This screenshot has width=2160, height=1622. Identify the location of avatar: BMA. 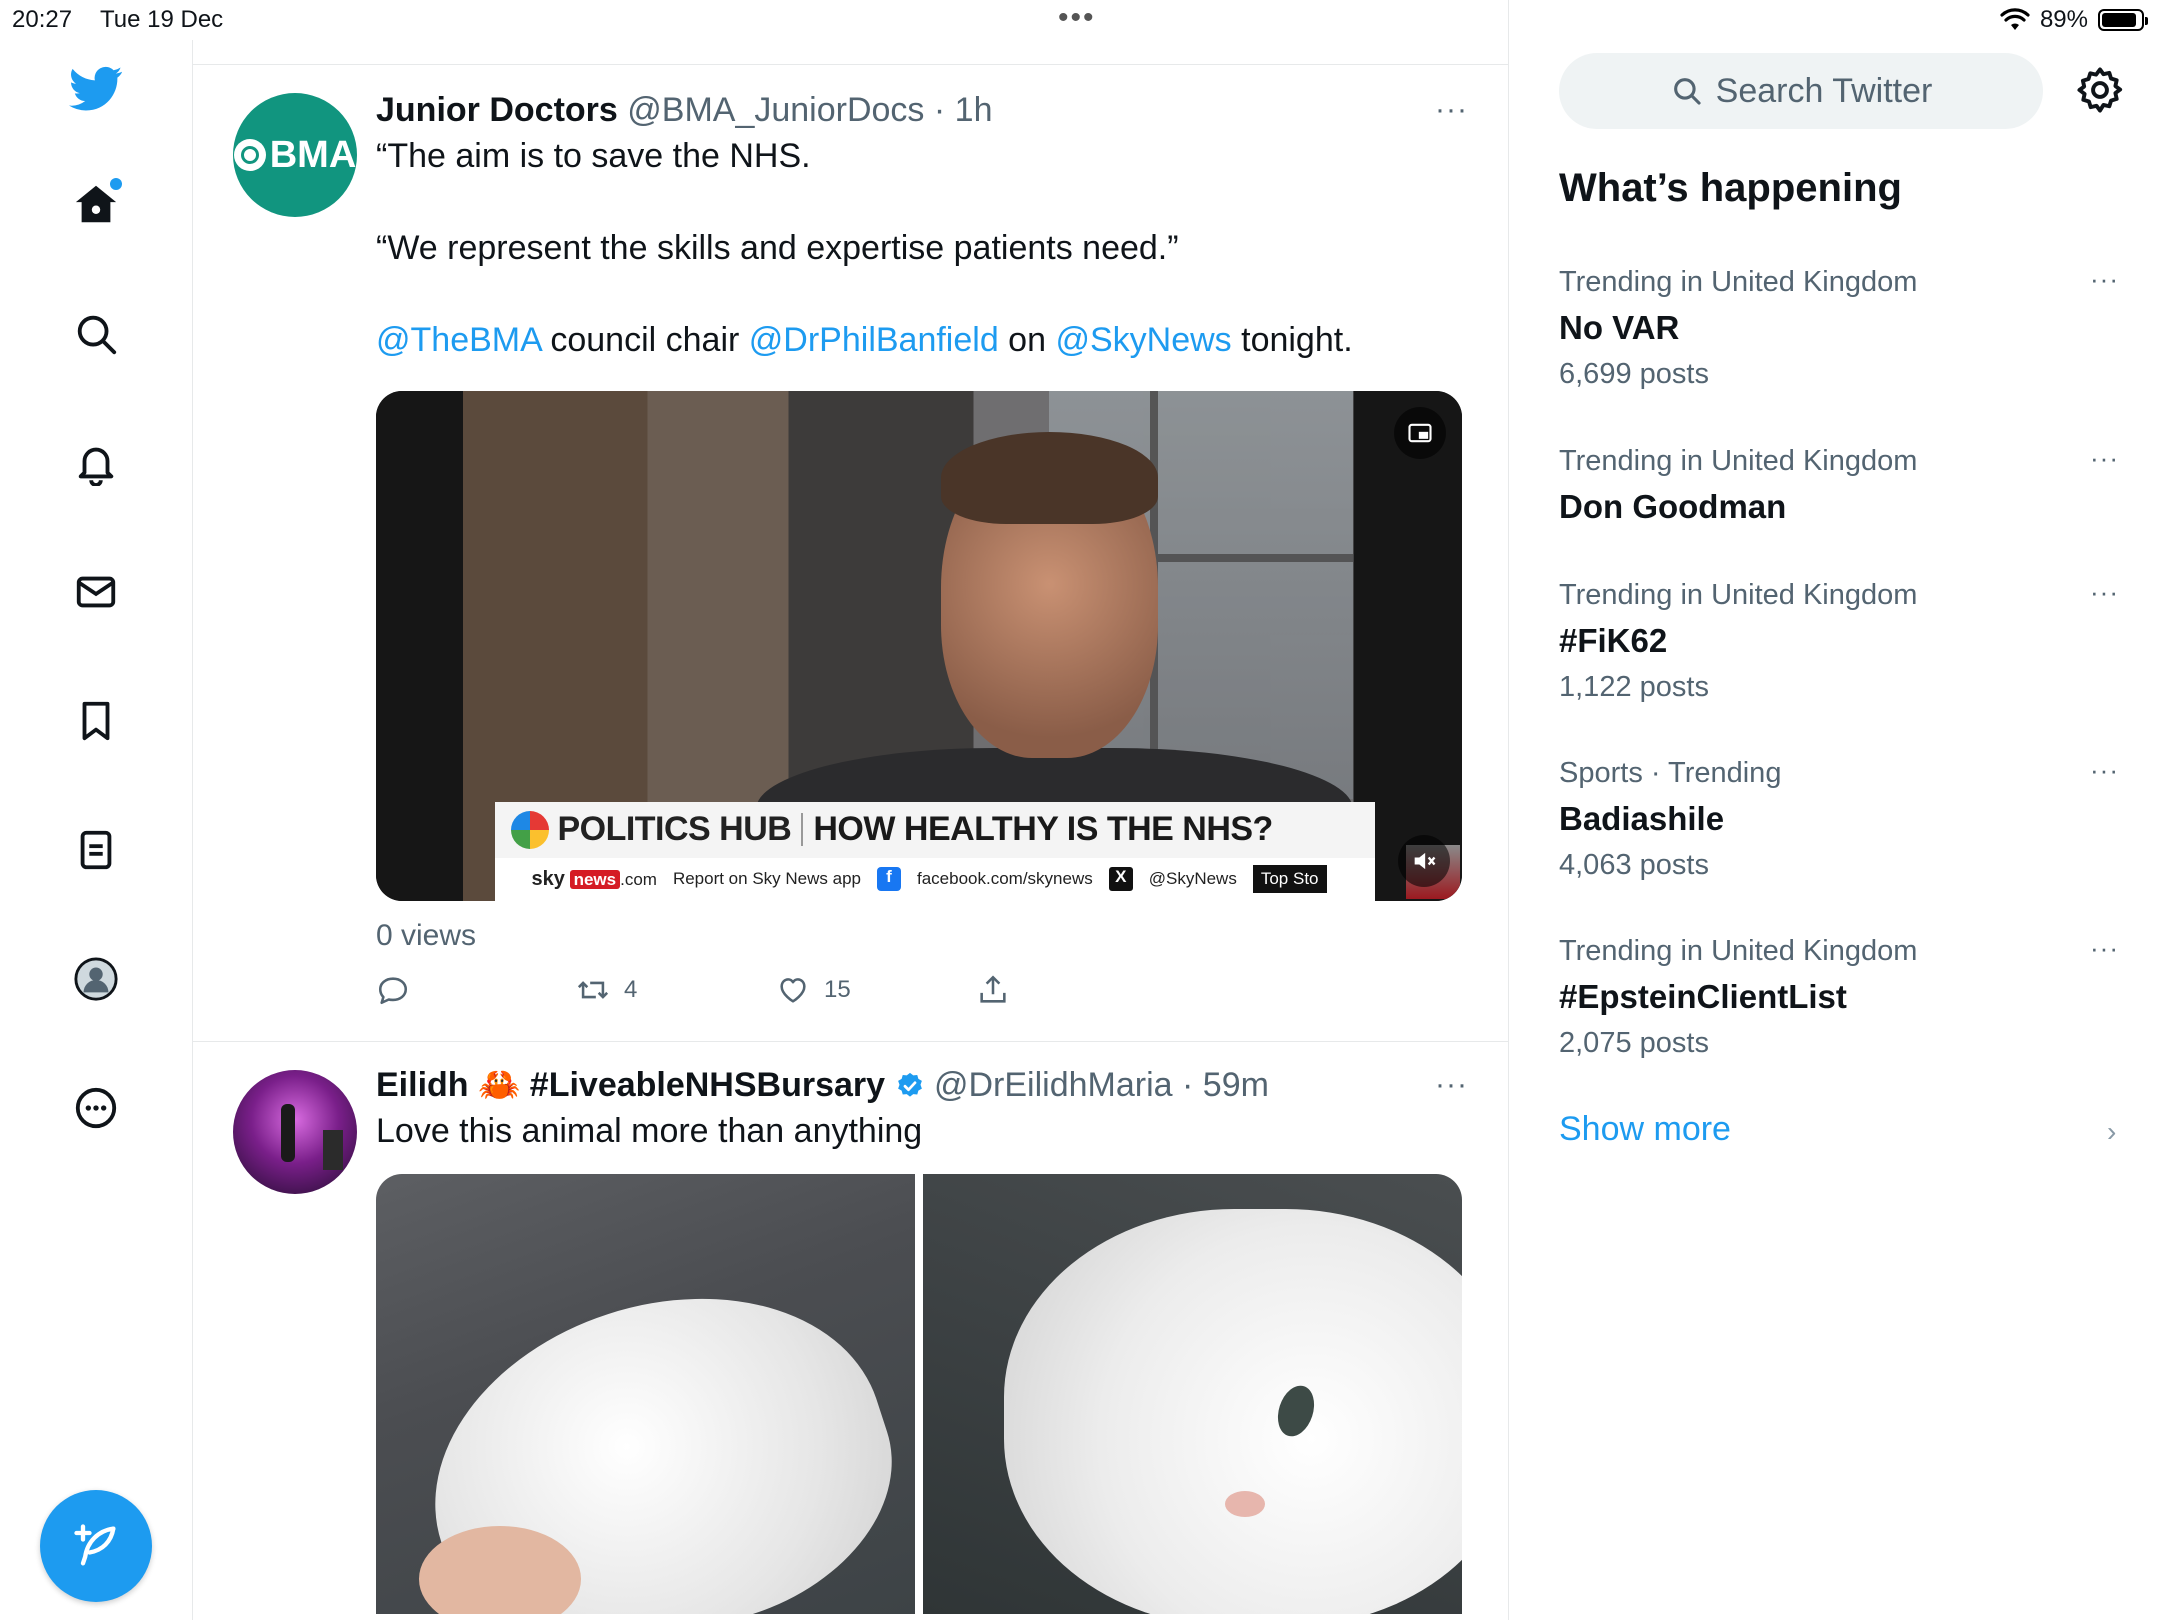
(295, 155).